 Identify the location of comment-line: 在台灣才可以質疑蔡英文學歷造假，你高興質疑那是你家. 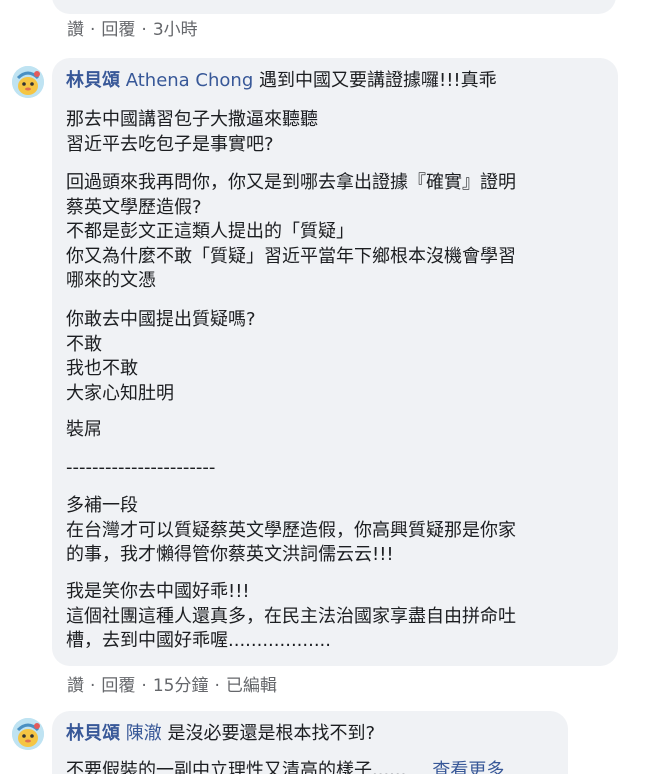
(291, 530).